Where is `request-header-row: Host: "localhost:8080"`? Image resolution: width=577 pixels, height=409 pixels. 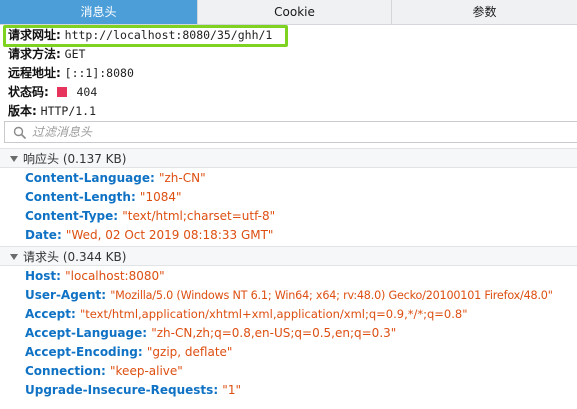 request-header-row: Host: "localhost:8080" is located at coordinates (95, 276).